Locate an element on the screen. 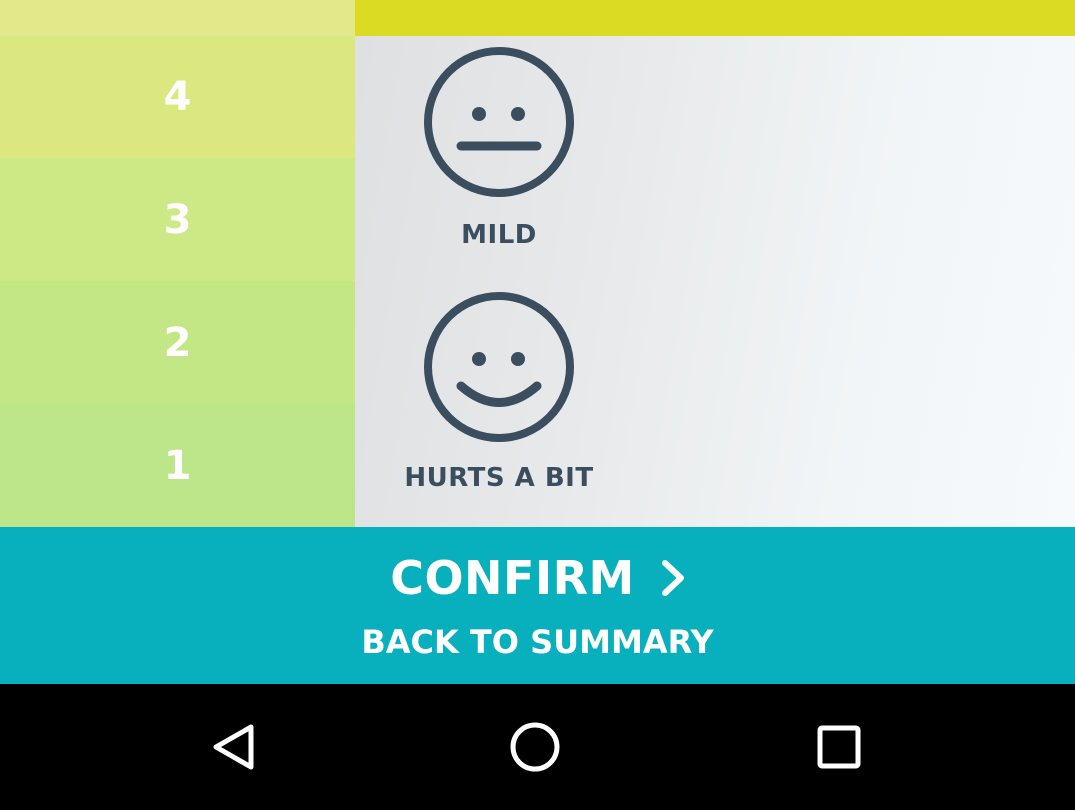 This screenshot has height=810, width=1075. scale-value: 3 is located at coordinates (177, 219).